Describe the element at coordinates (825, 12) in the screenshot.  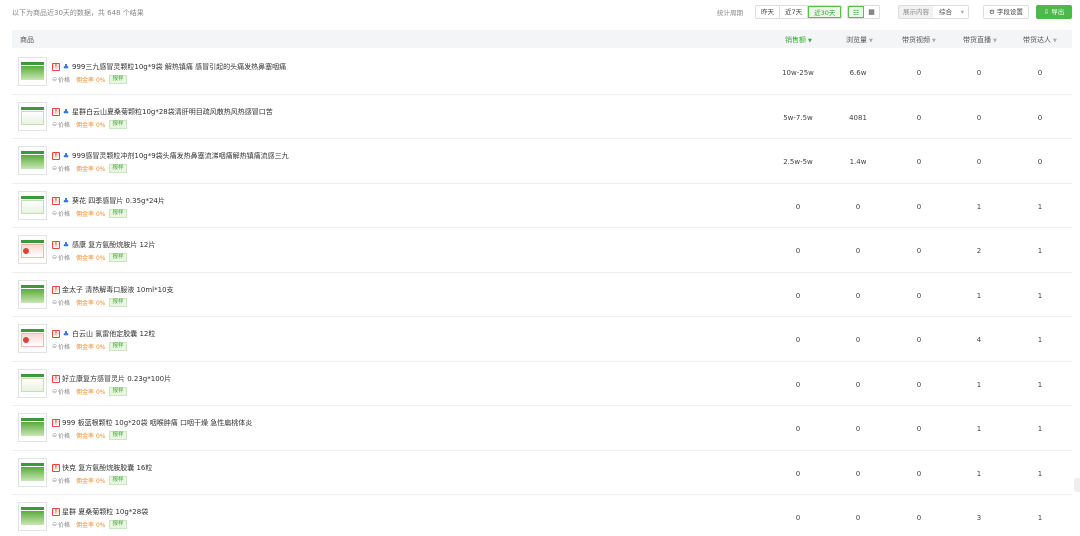
I see `period-30-days: 近30天` at that location.